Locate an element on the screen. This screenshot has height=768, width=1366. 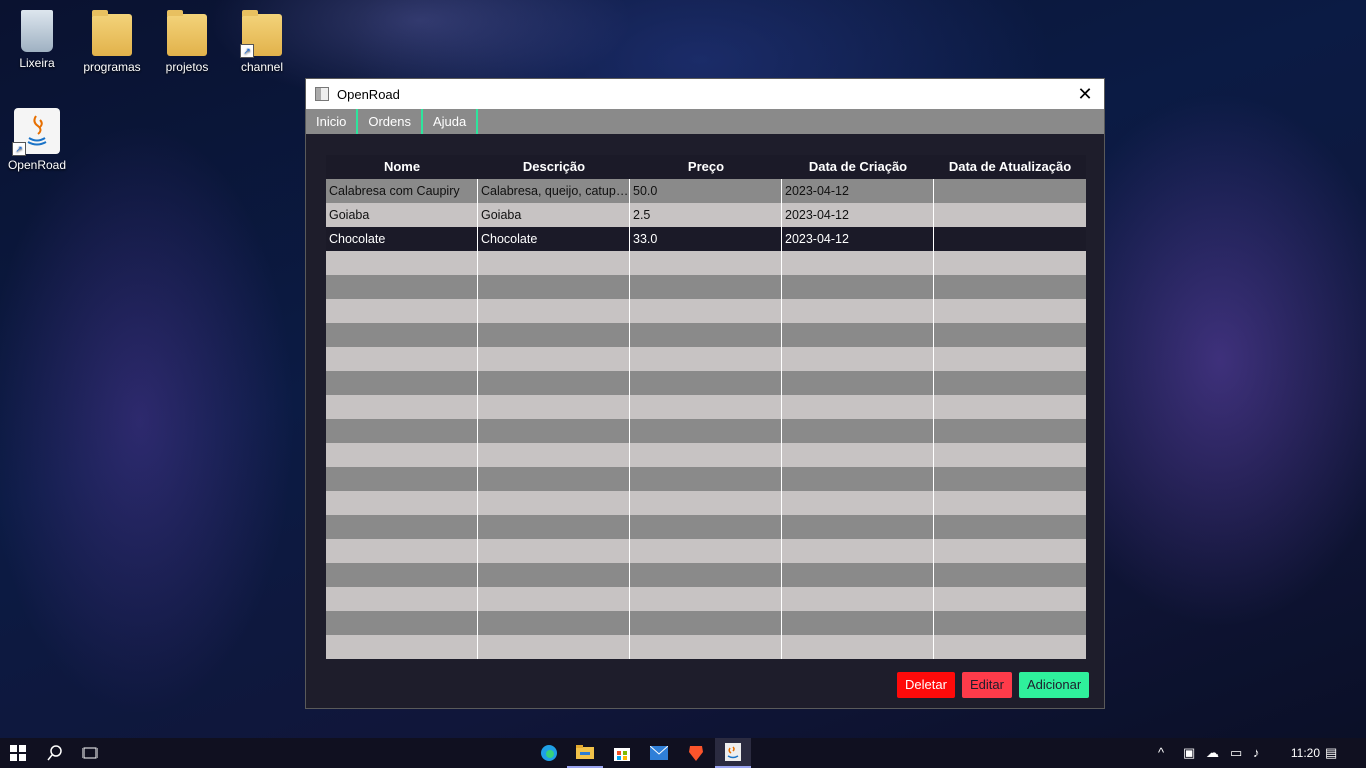
desktop-icon-projetos: projetos is located at coordinates (187, 42).